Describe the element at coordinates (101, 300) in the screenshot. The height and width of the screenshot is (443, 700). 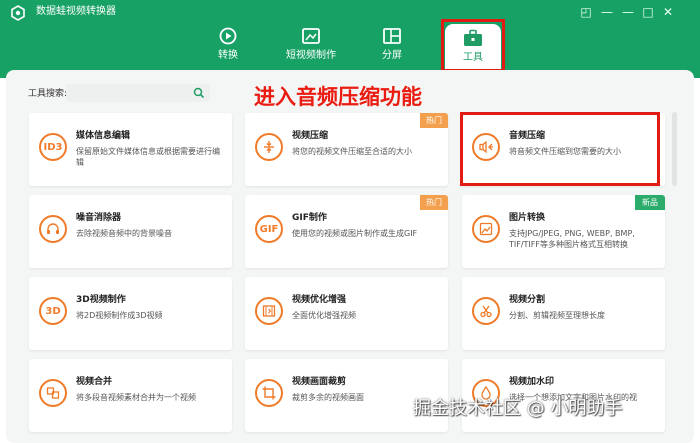
I see `card-title: 3D视频制作` at that location.